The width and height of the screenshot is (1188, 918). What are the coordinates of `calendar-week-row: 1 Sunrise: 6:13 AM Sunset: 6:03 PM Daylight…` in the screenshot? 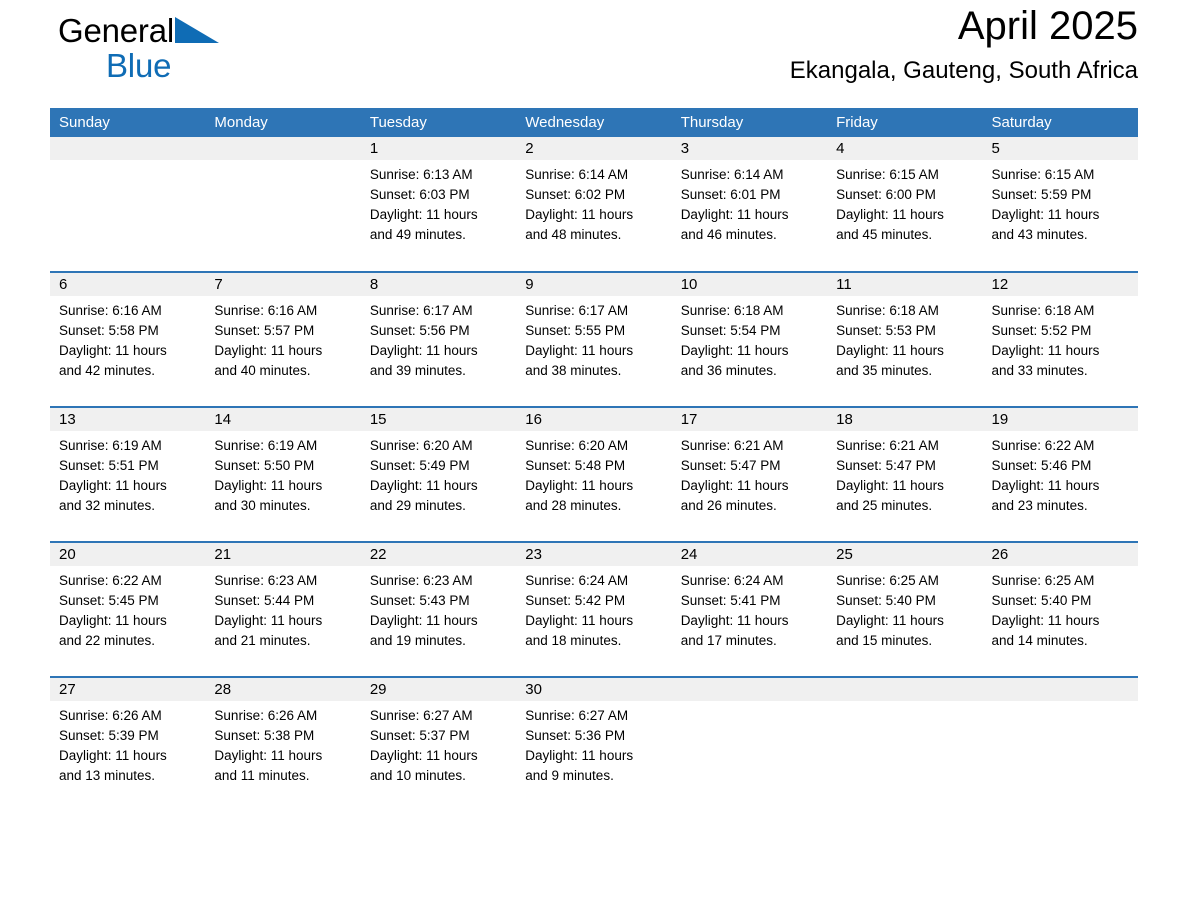 It's located at (594, 204).